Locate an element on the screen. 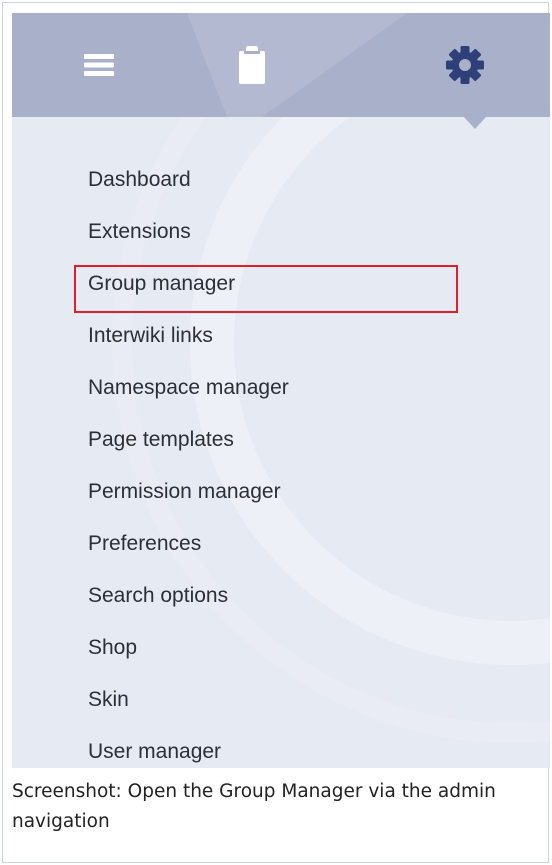 The height and width of the screenshot is (865, 552). tab-admin-settings is located at coordinates (465, 65).